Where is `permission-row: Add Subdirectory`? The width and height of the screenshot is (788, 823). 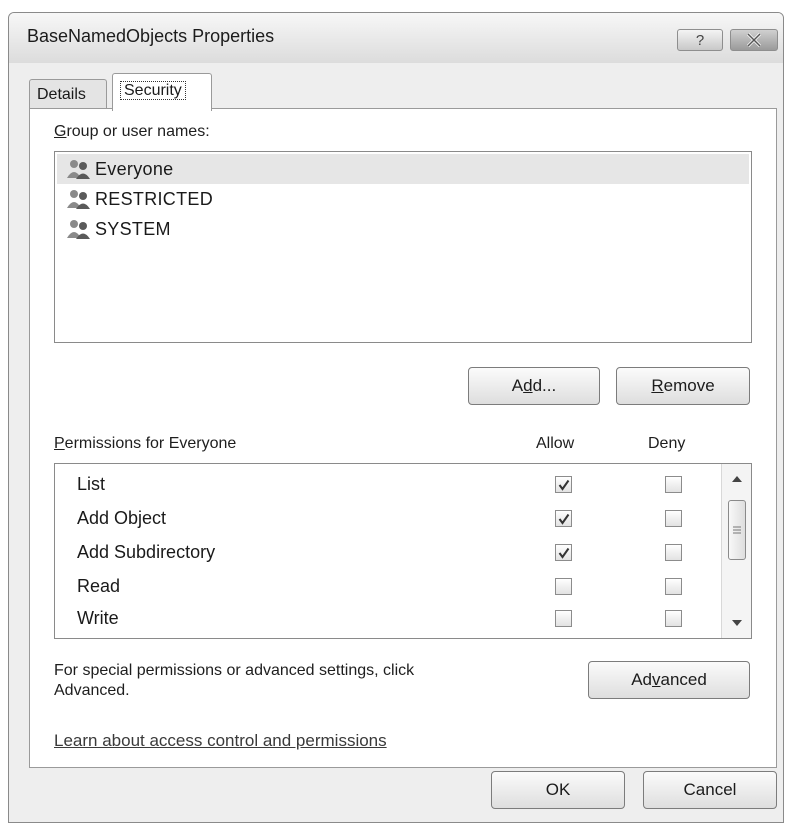
permission-row: Add Subdirectory is located at coordinates (385, 552).